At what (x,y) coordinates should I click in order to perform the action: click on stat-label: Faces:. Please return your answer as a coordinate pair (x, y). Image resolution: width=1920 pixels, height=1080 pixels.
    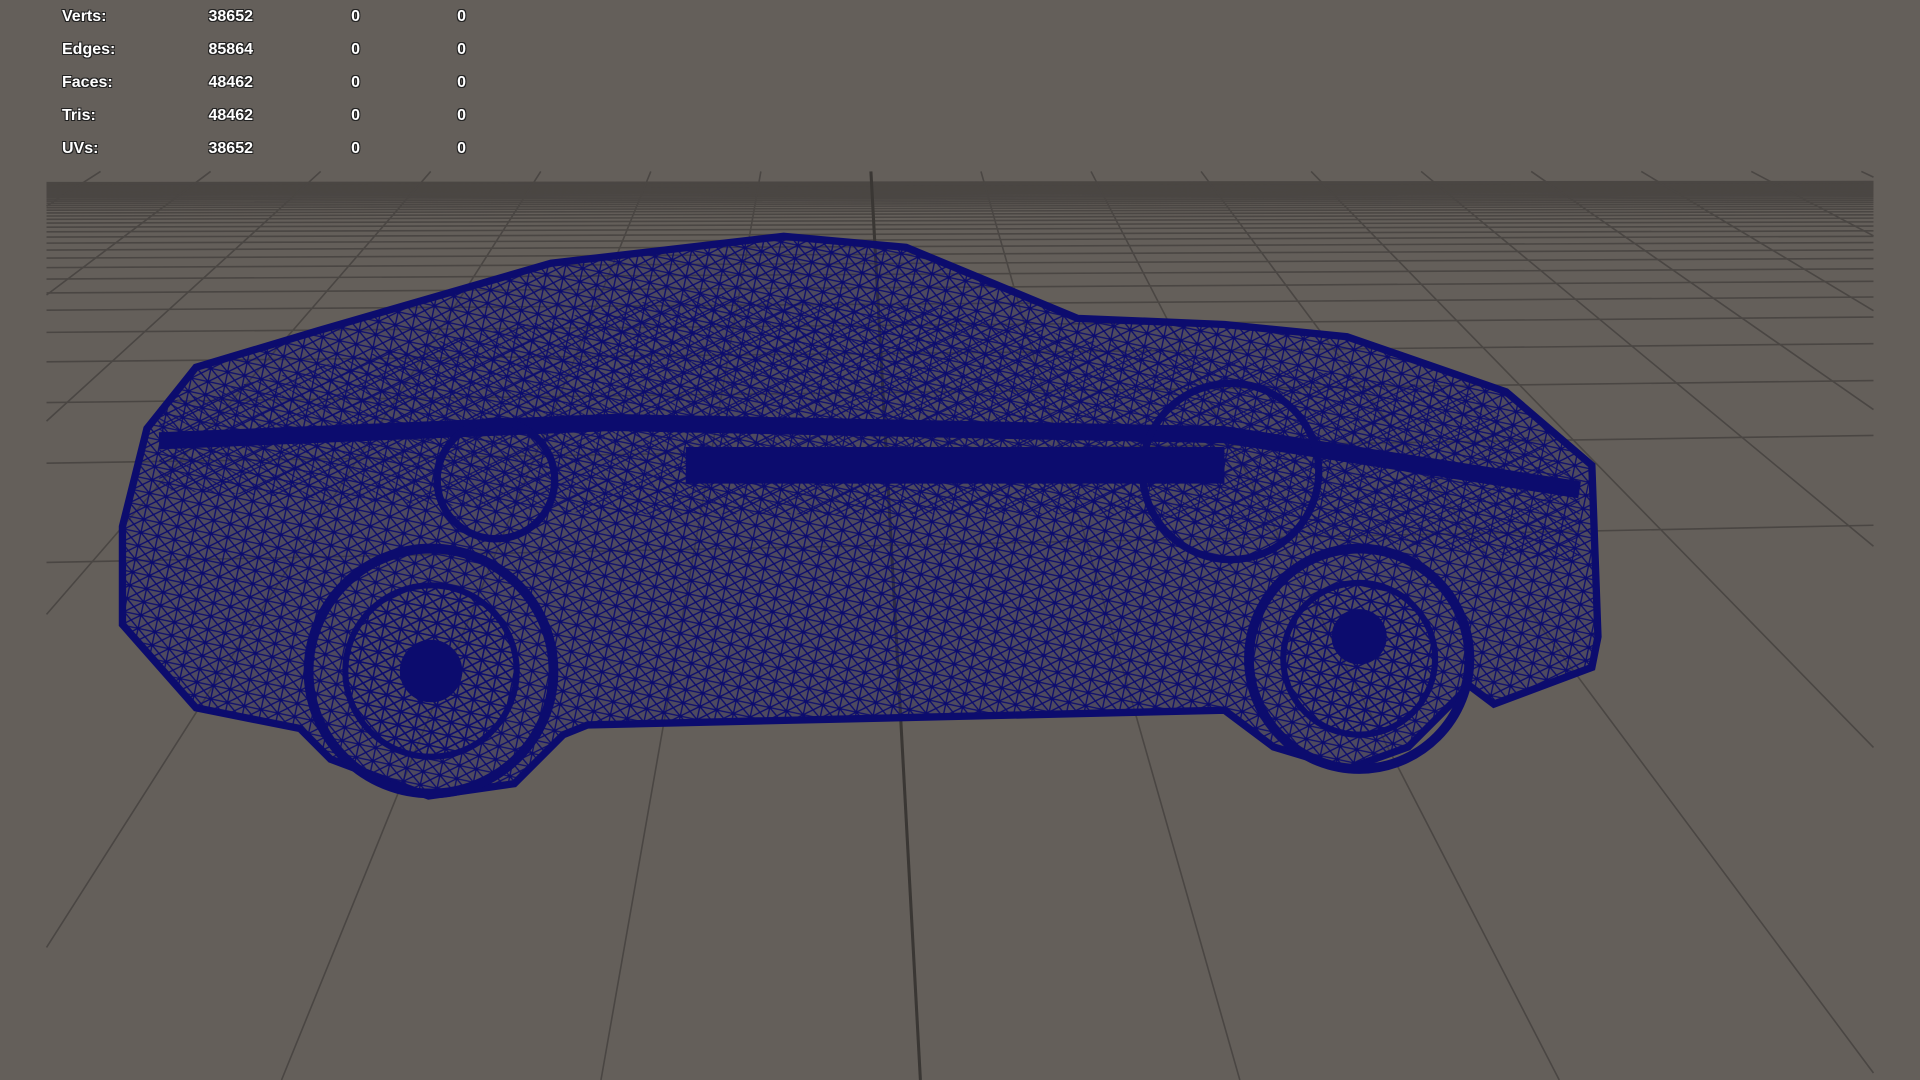
    Looking at the image, I should click on (87, 82).